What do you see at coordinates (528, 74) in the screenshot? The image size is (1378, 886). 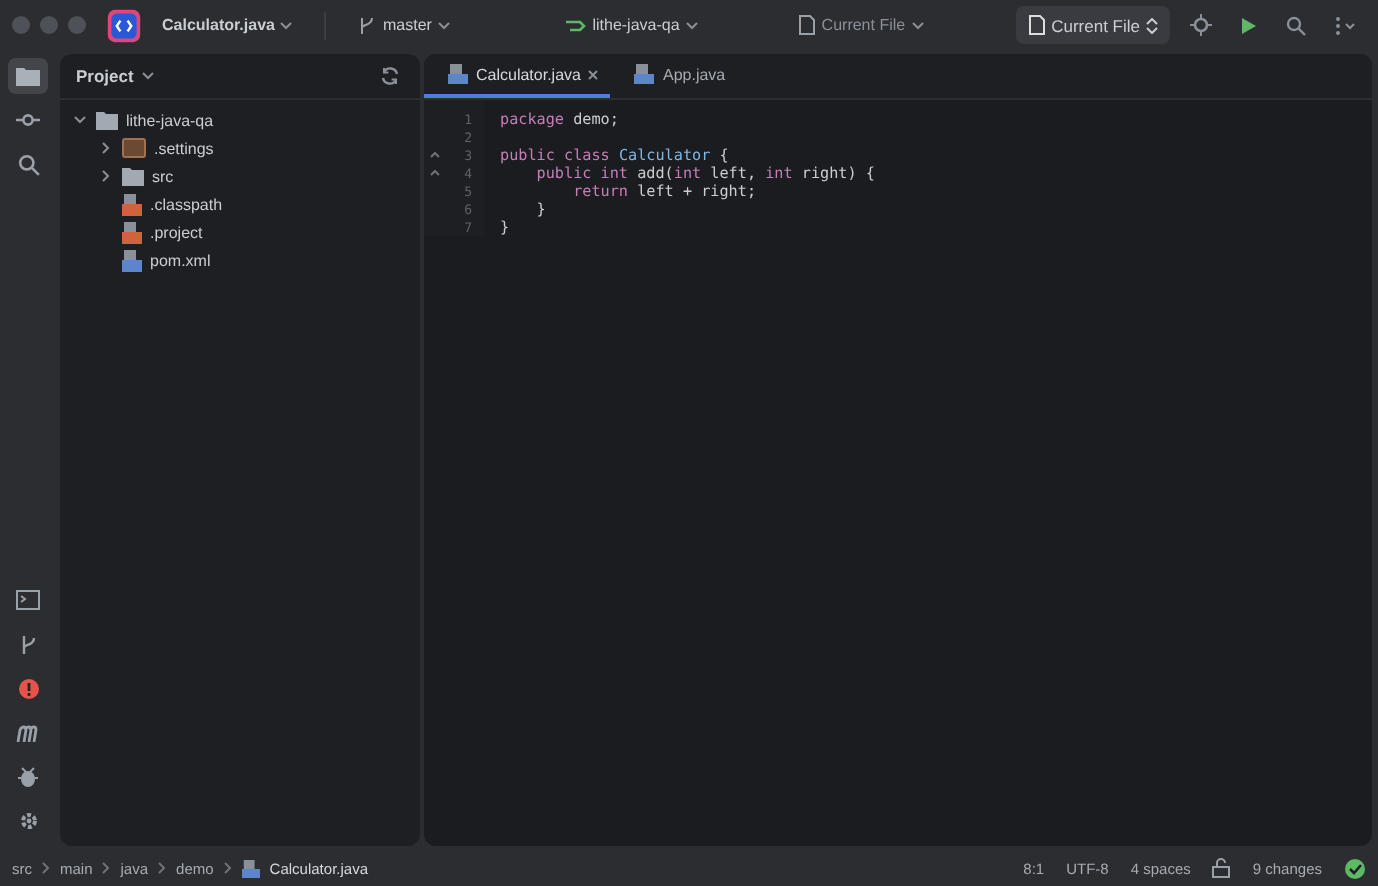 I see `tab-label: Calculator.java` at bounding box center [528, 74].